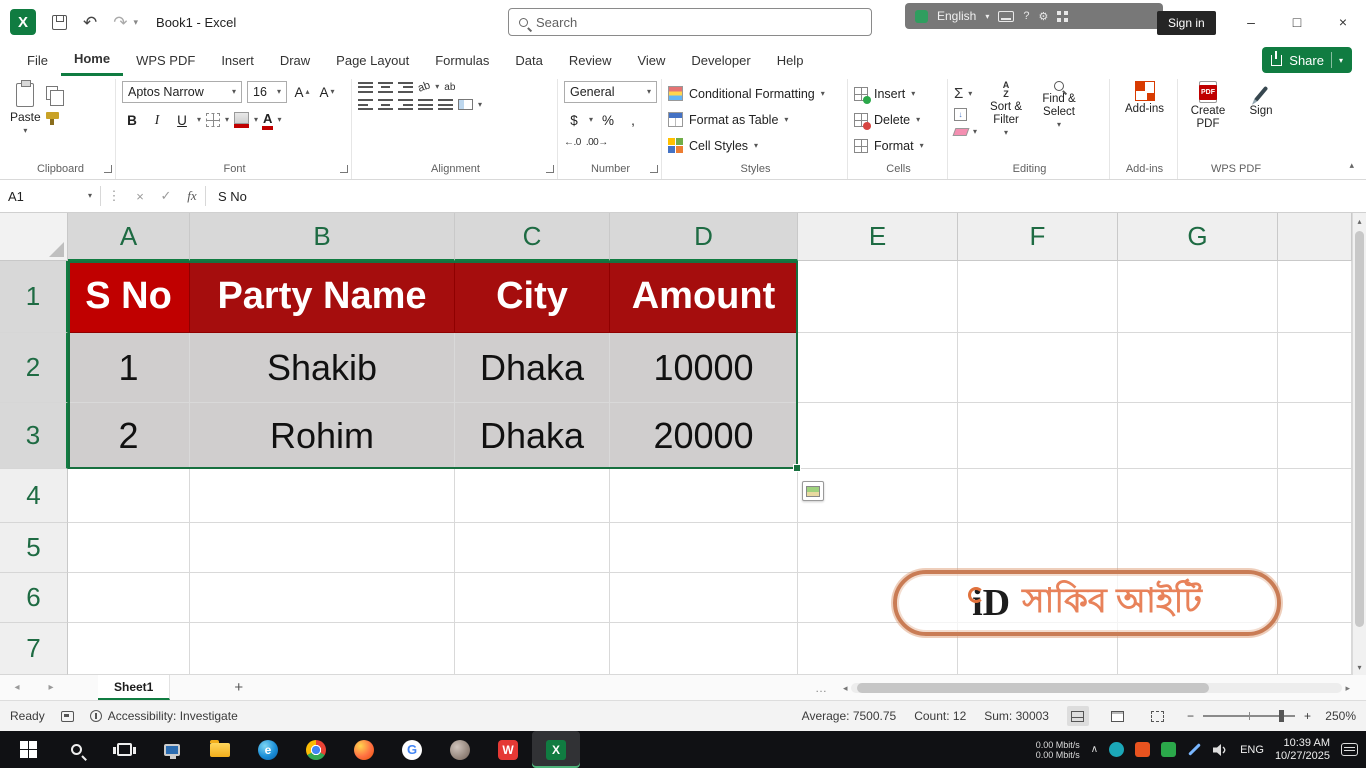  Describe the element at coordinates (1347, 688) in the screenshot. I see `scroll-right-icon: ▸` at that location.